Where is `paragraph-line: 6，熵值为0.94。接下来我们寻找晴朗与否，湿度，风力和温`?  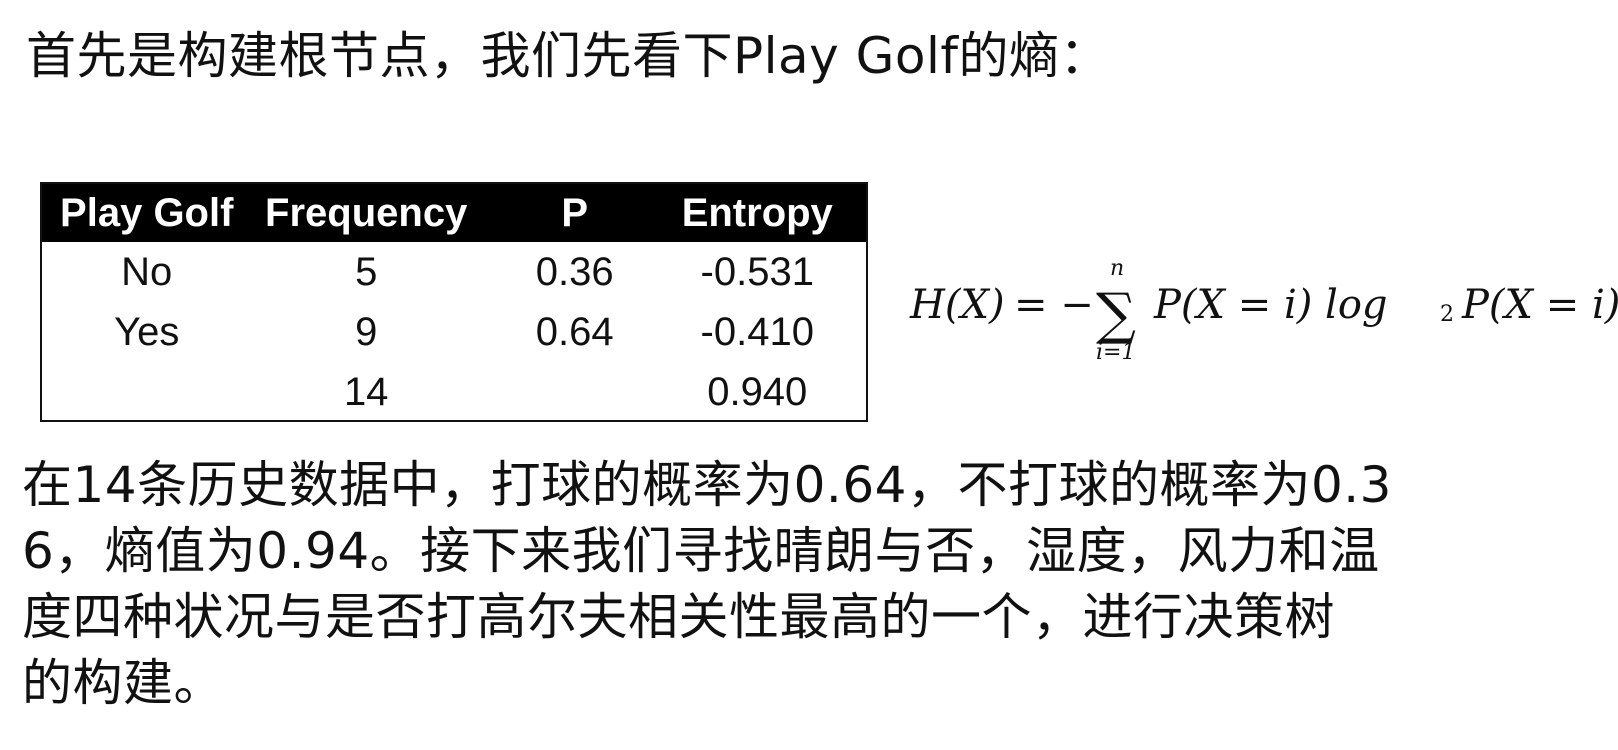
paragraph-line: 6，熵值为0.94。接下来我们寻找晴朗与否，湿度，风力和温 is located at coordinates (701, 551).